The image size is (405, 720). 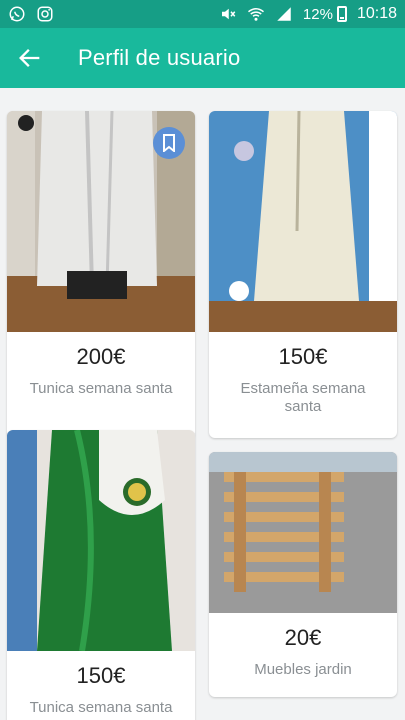 What do you see at coordinates (303, 669) in the screenshot?
I see `product-title: Muebles jardin` at bounding box center [303, 669].